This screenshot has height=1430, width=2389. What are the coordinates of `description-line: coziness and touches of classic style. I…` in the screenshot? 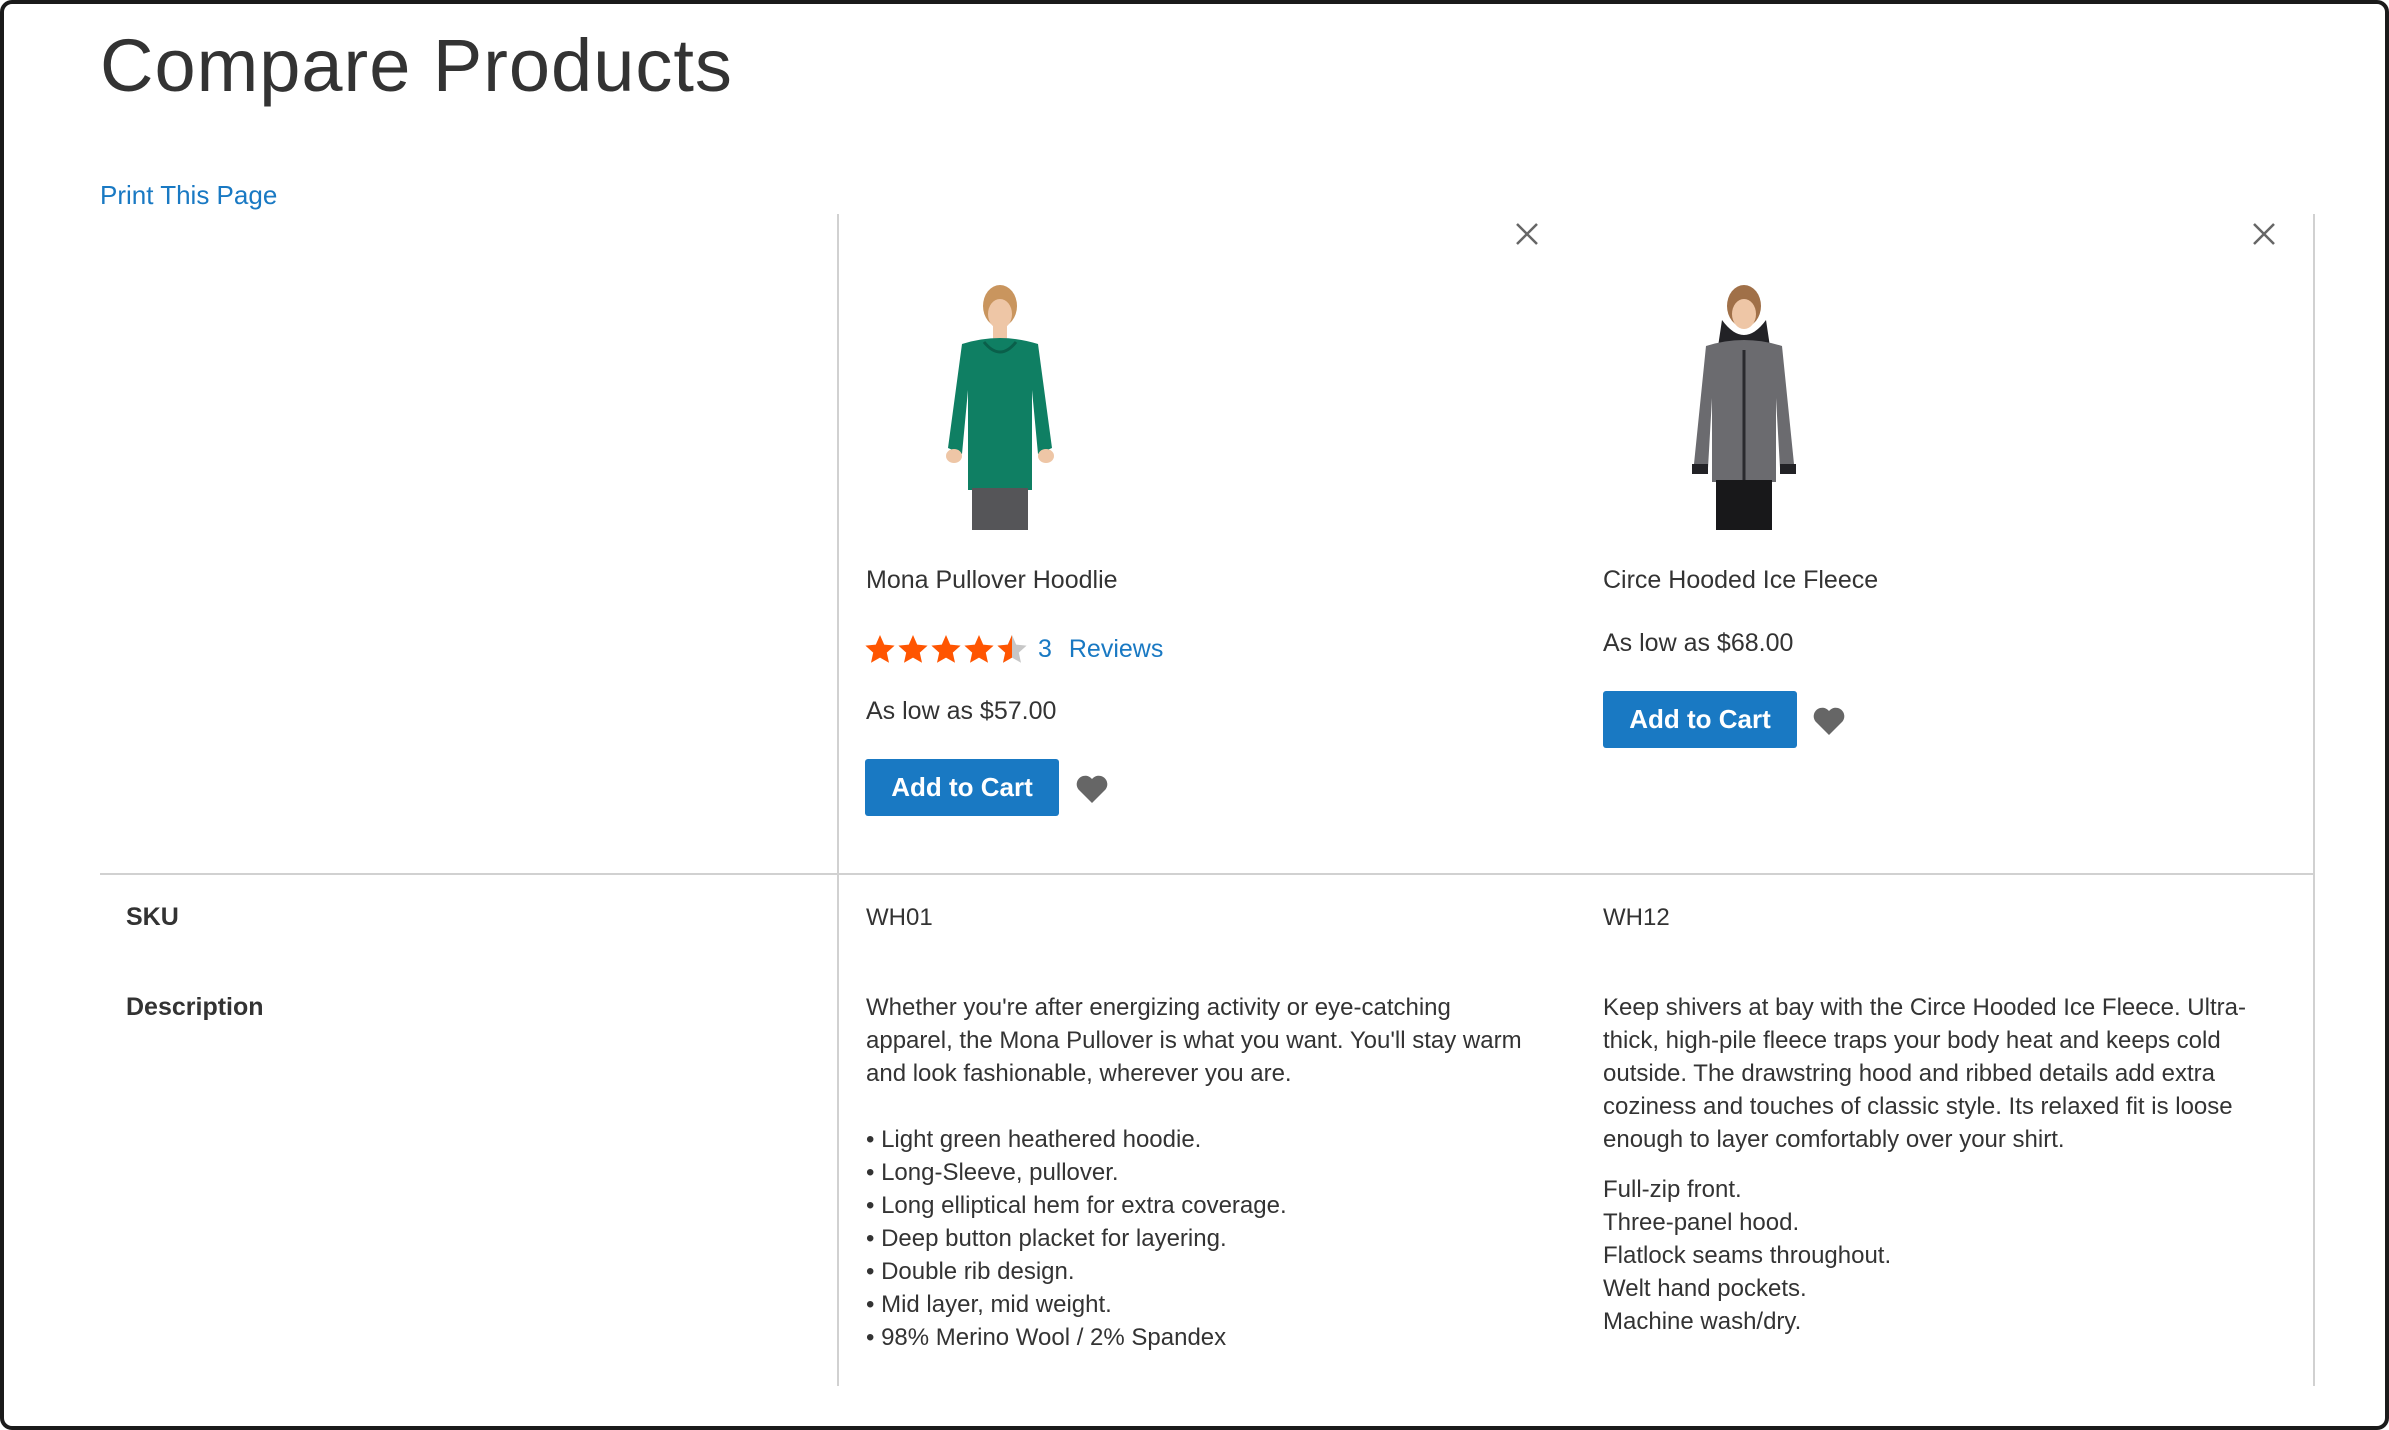 It's located at (1918, 1106).